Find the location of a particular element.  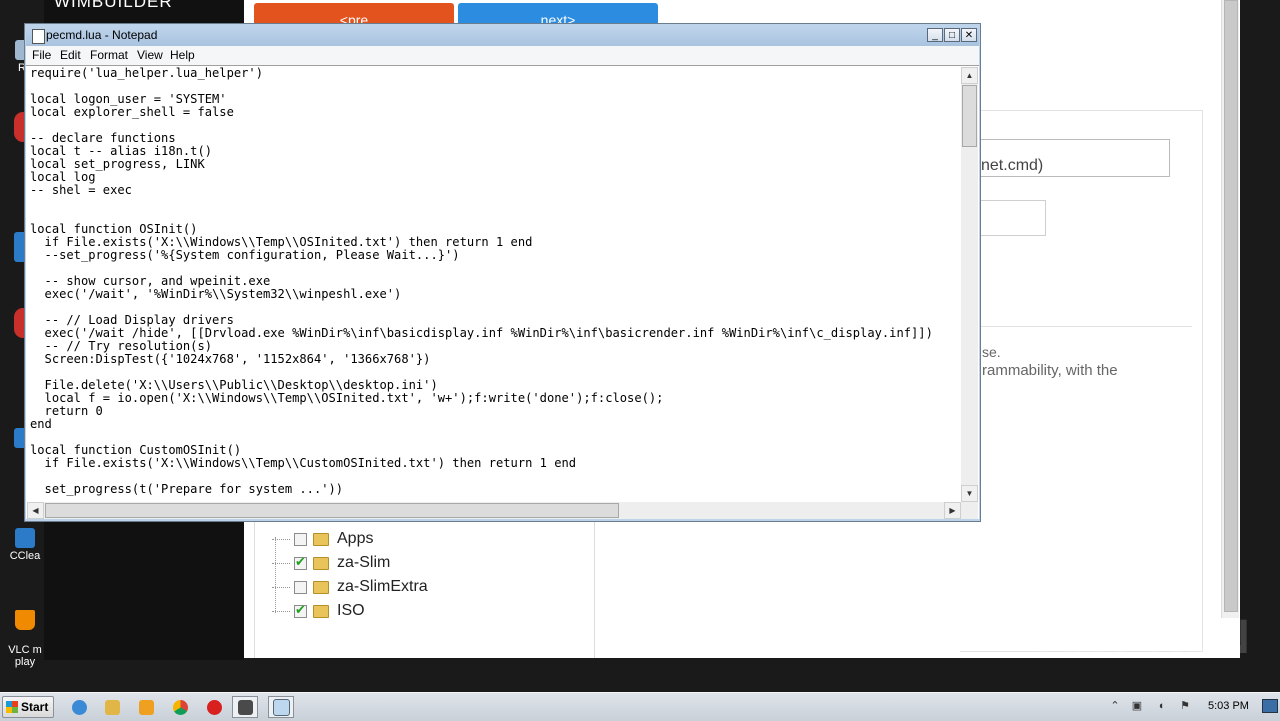

taskbar-ie is located at coordinates (79, 707).